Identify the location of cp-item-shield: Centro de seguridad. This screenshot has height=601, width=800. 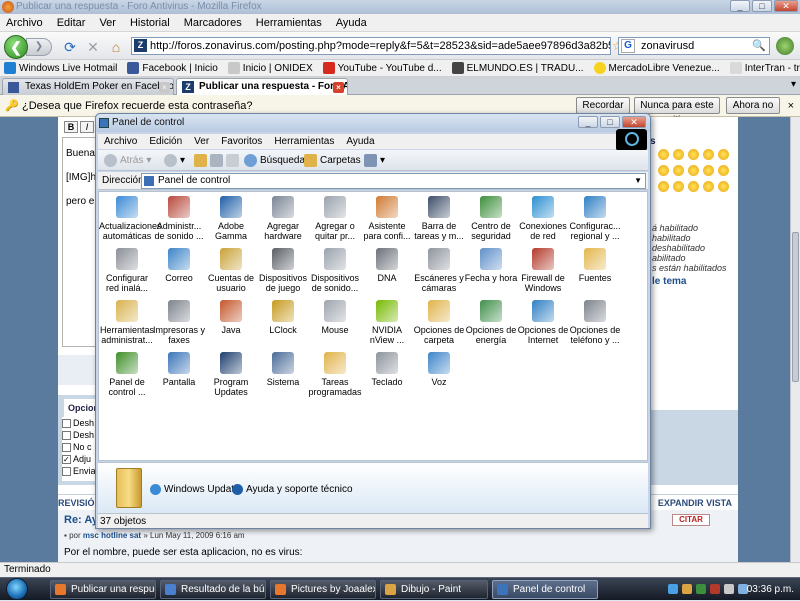
(491, 218).